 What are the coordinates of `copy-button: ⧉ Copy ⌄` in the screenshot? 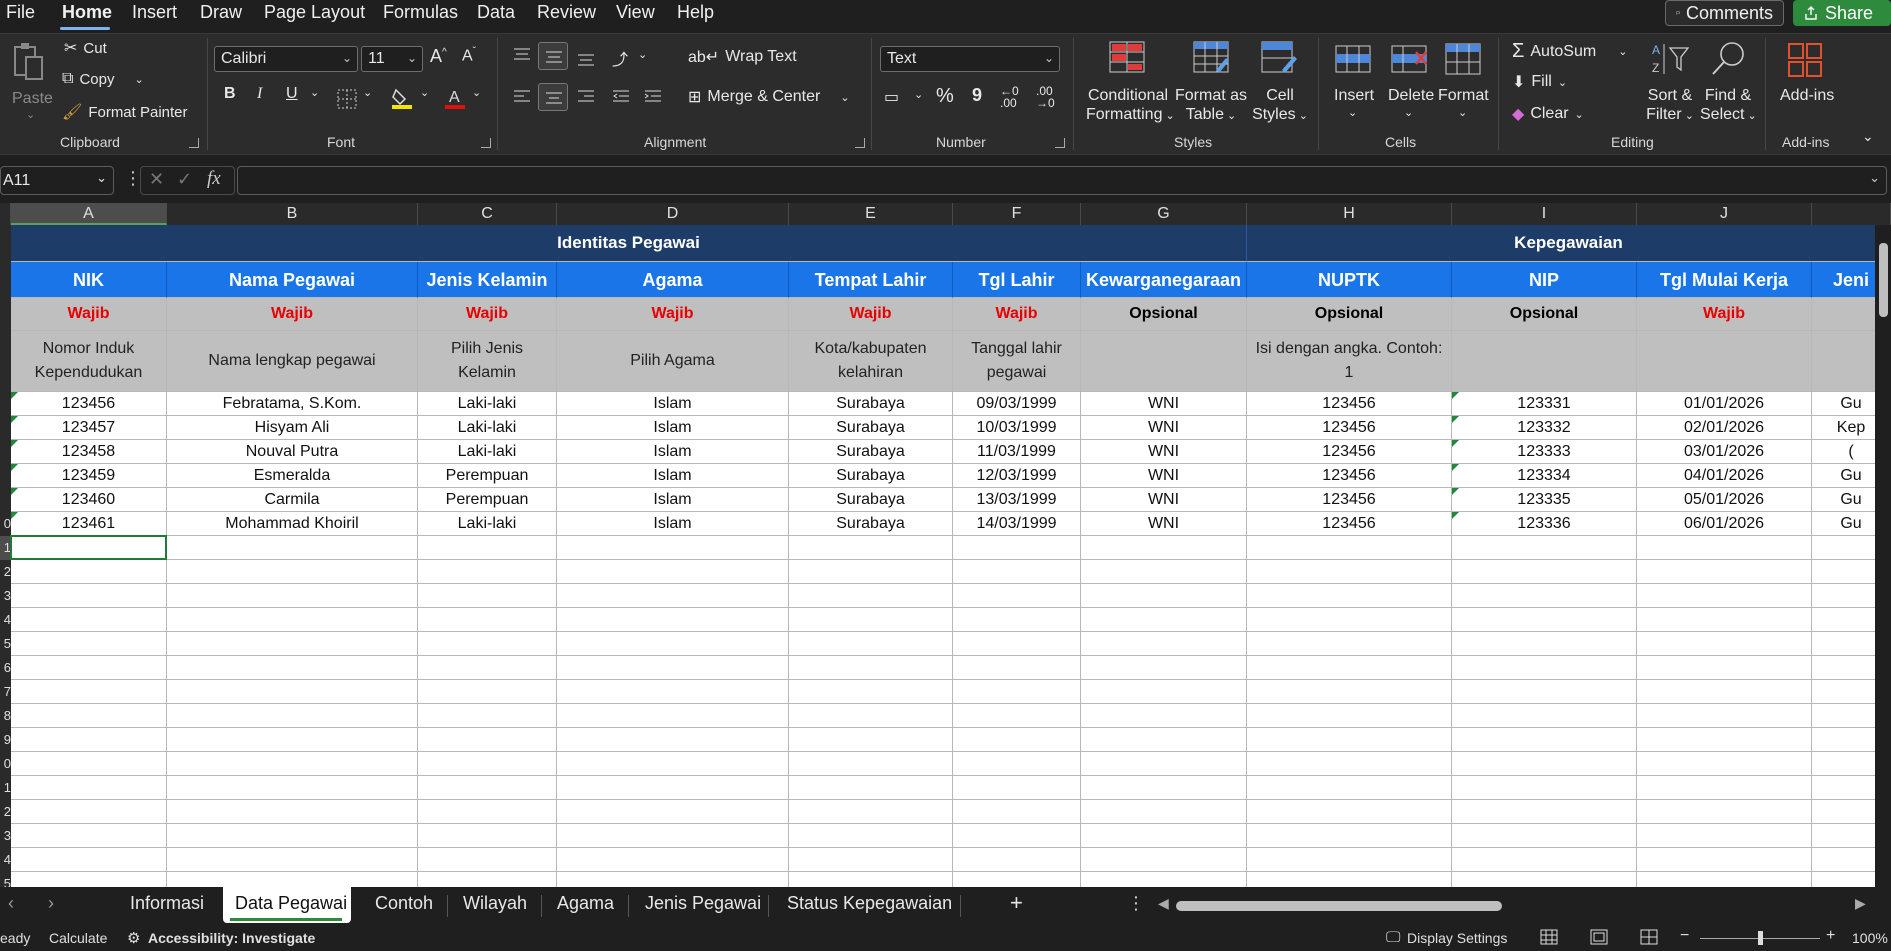 It's located at (103, 79).